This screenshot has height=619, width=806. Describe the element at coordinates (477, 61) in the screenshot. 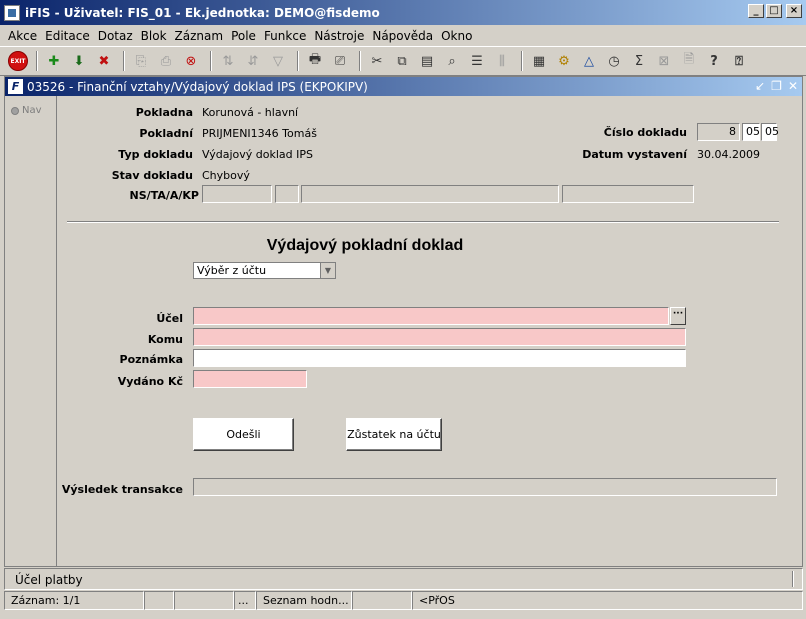

I see `list-icon: ☰` at that location.